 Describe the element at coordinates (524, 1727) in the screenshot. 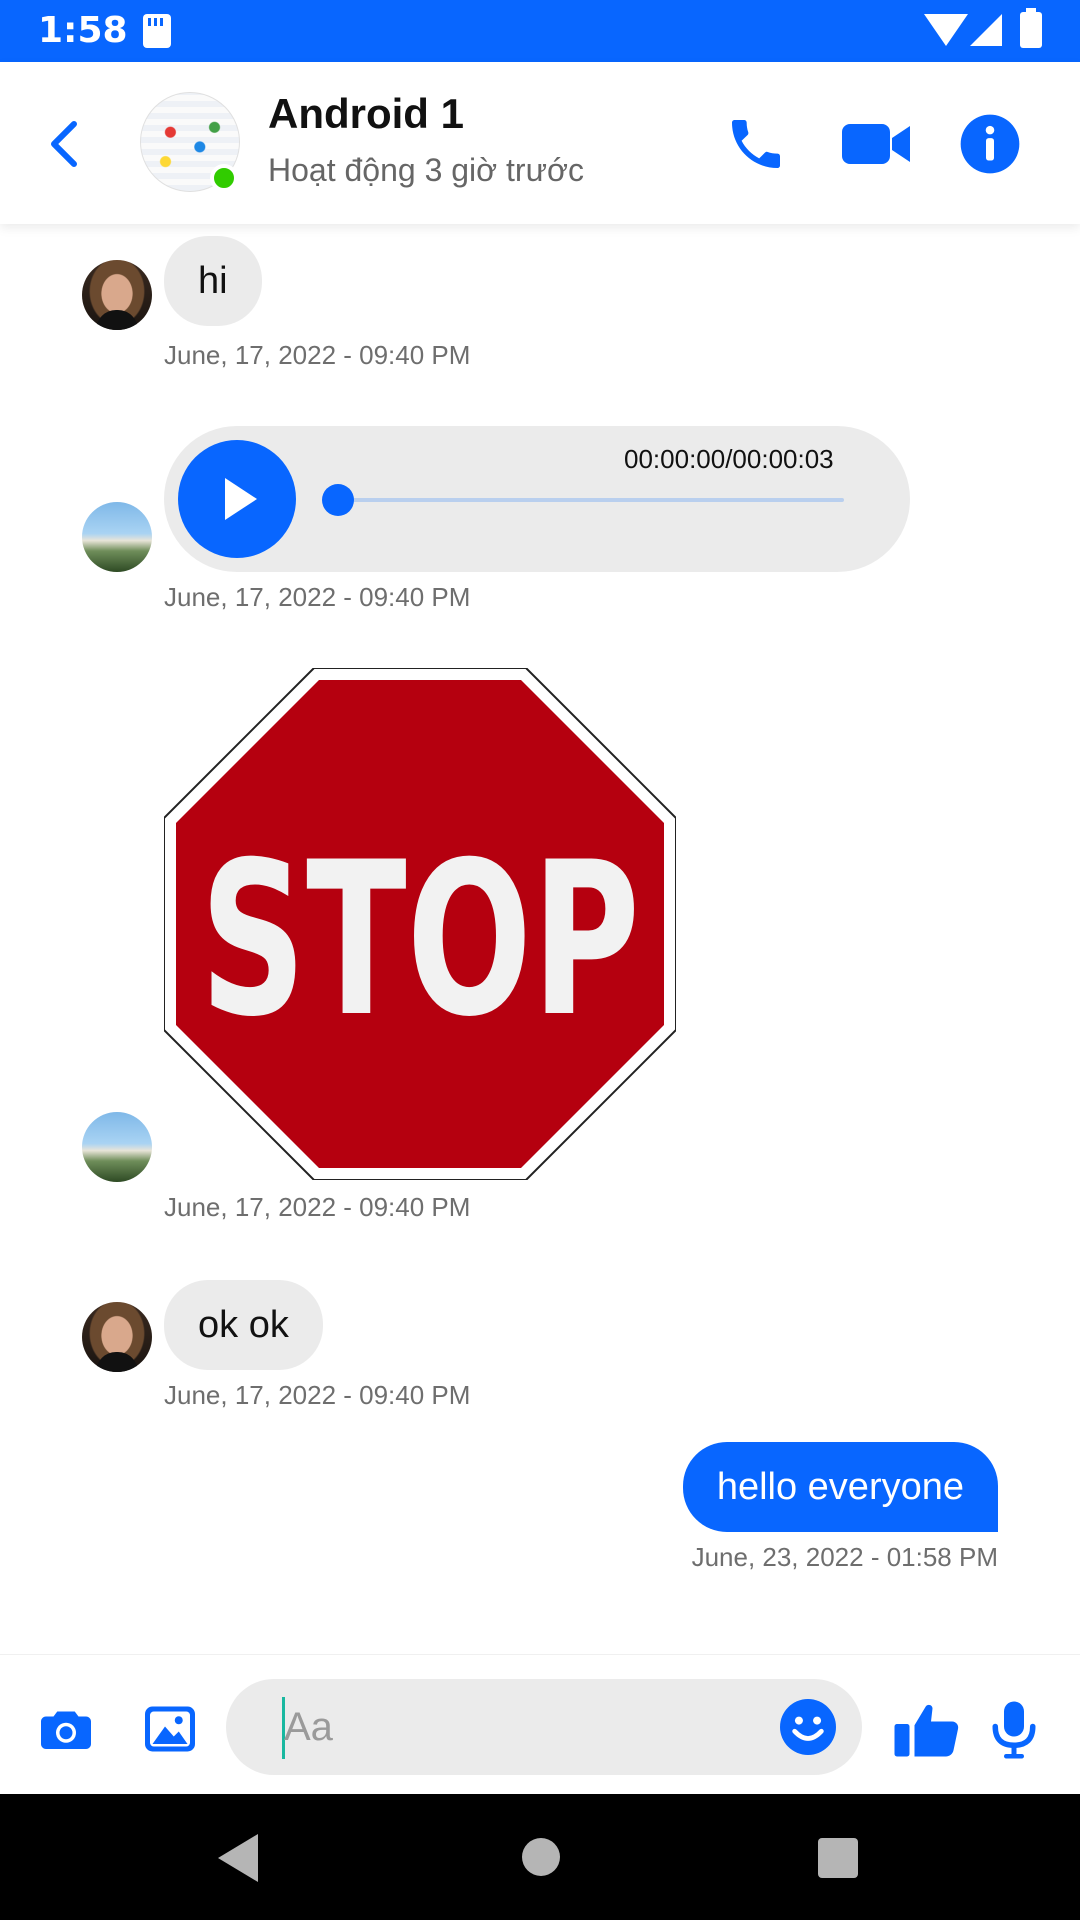

I see `message-input` at that location.